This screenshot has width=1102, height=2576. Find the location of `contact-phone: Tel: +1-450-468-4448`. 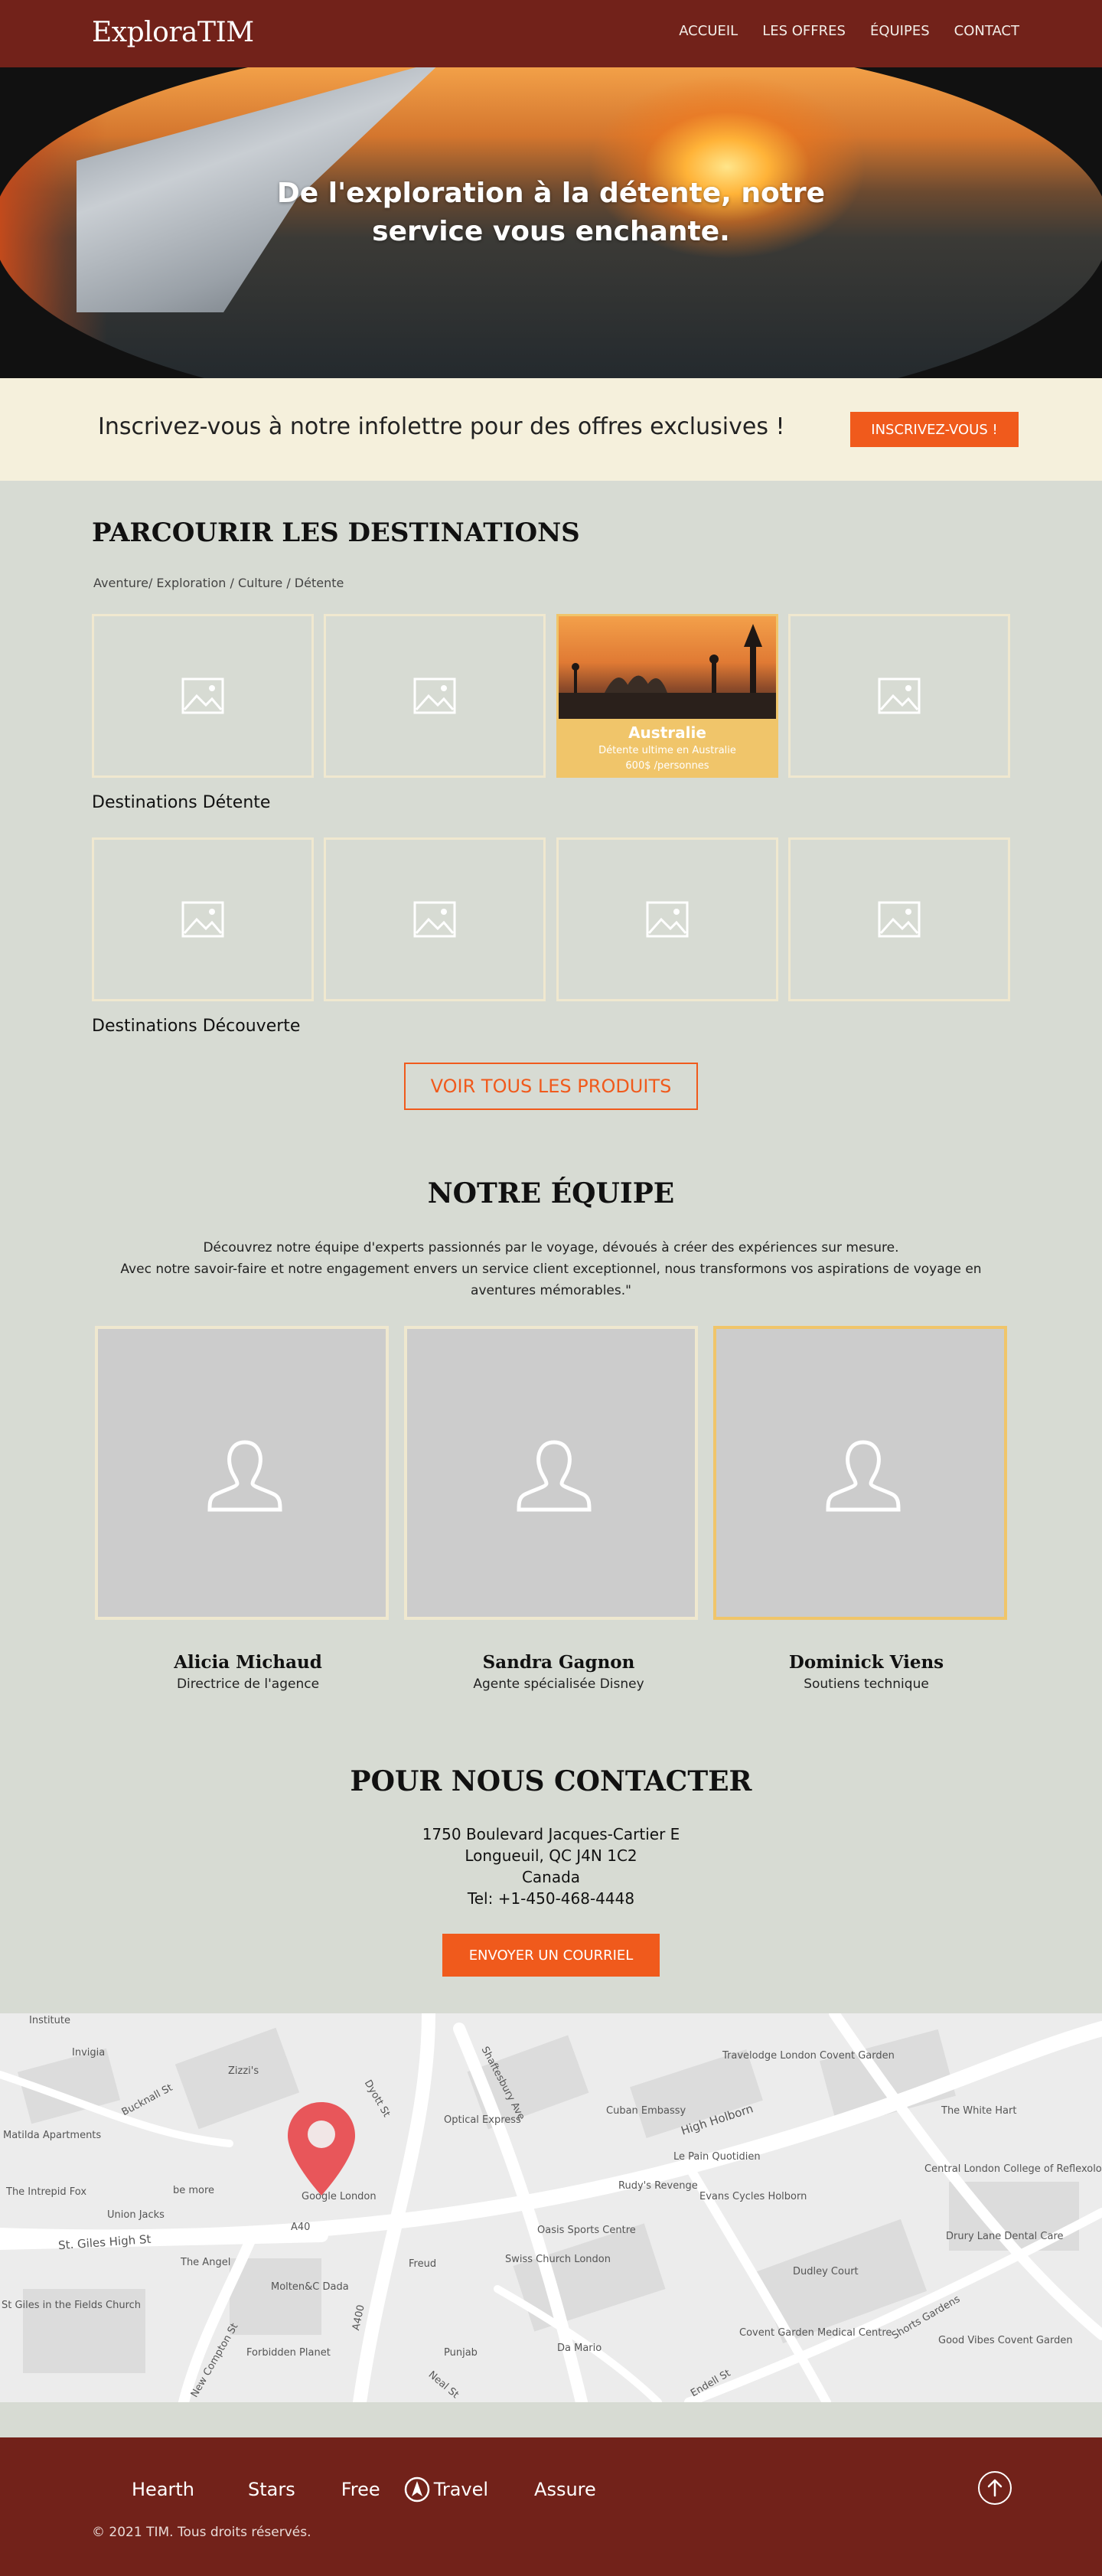

contact-phone: Tel: +1-450-468-4448 is located at coordinates (551, 1899).